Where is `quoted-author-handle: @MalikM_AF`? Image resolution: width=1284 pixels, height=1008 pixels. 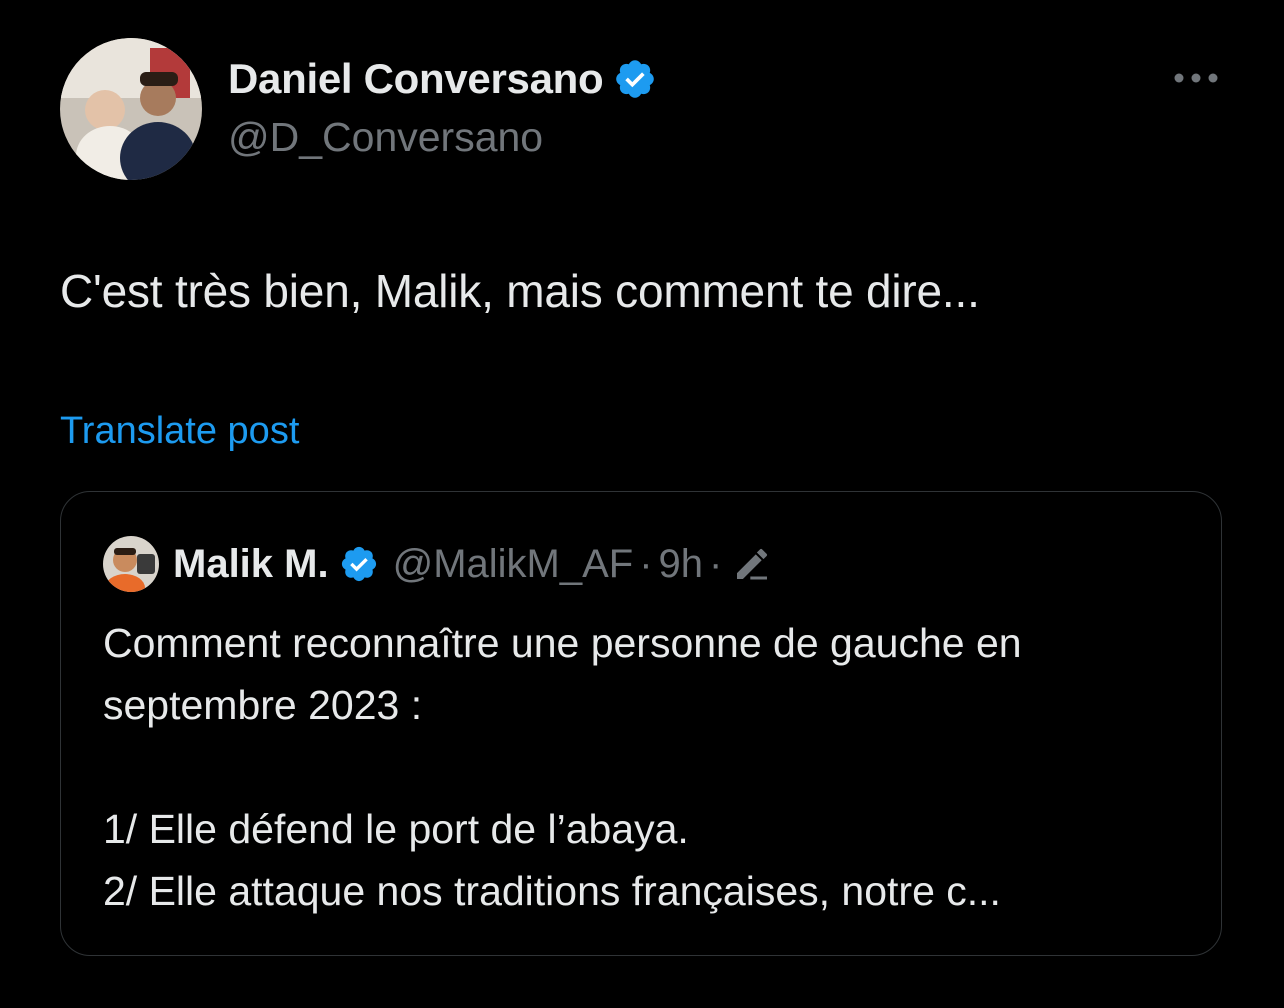
quoted-author-handle: @MalikM_AF is located at coordinates (513, 564).